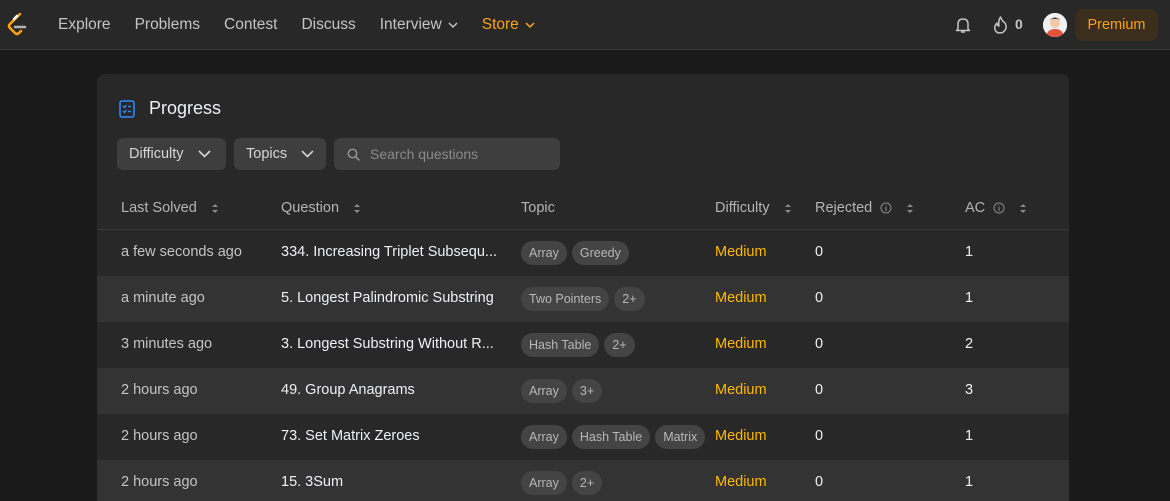 Image resolution: width=1170 pixels, height=501 pixels. What do you see at coordinates (156, 154) in the screenshot?
I see `difficulty-dropdown-label: Difficulty` at bounding box center [156, 154].